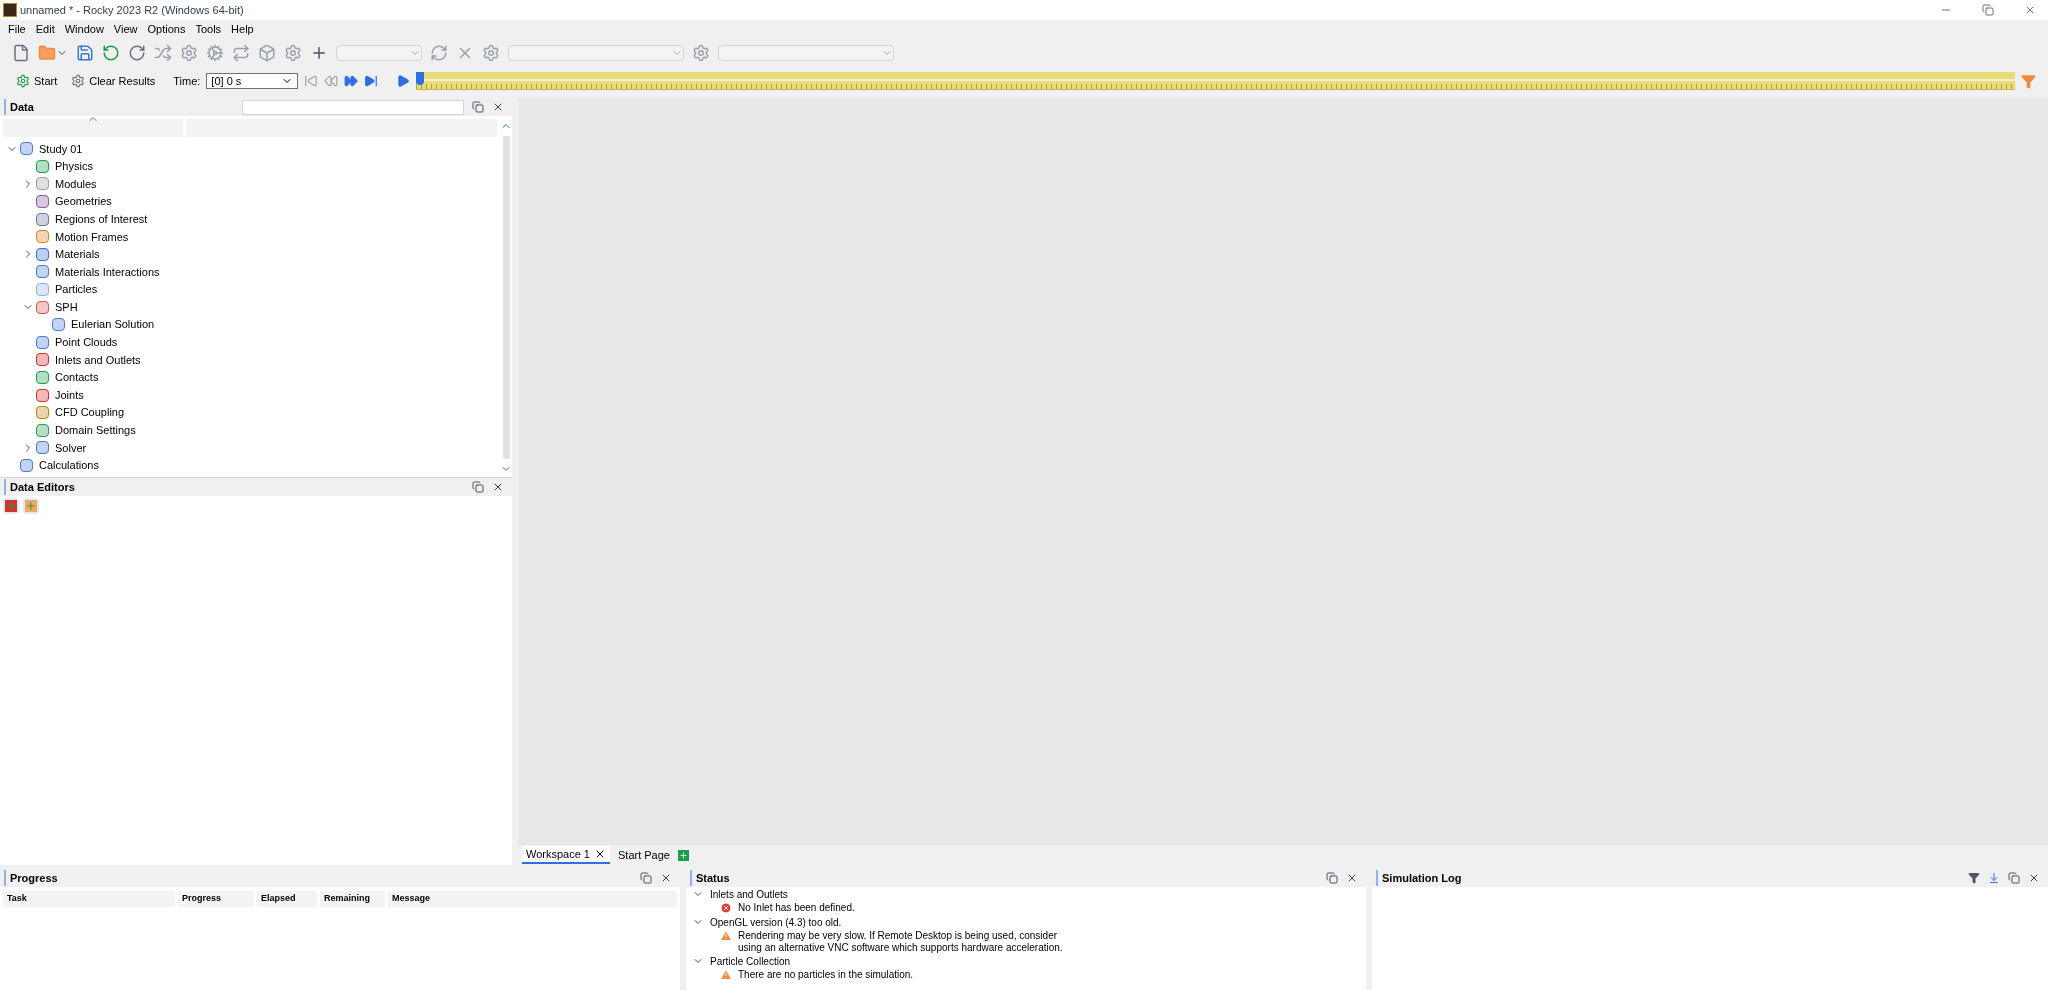 This screenshot has width=2048, height=990. What do you see at coordinates (95, 430) in the screenshot?
I see `tree-item: Domain Settings` at bounding box center [95, 430].